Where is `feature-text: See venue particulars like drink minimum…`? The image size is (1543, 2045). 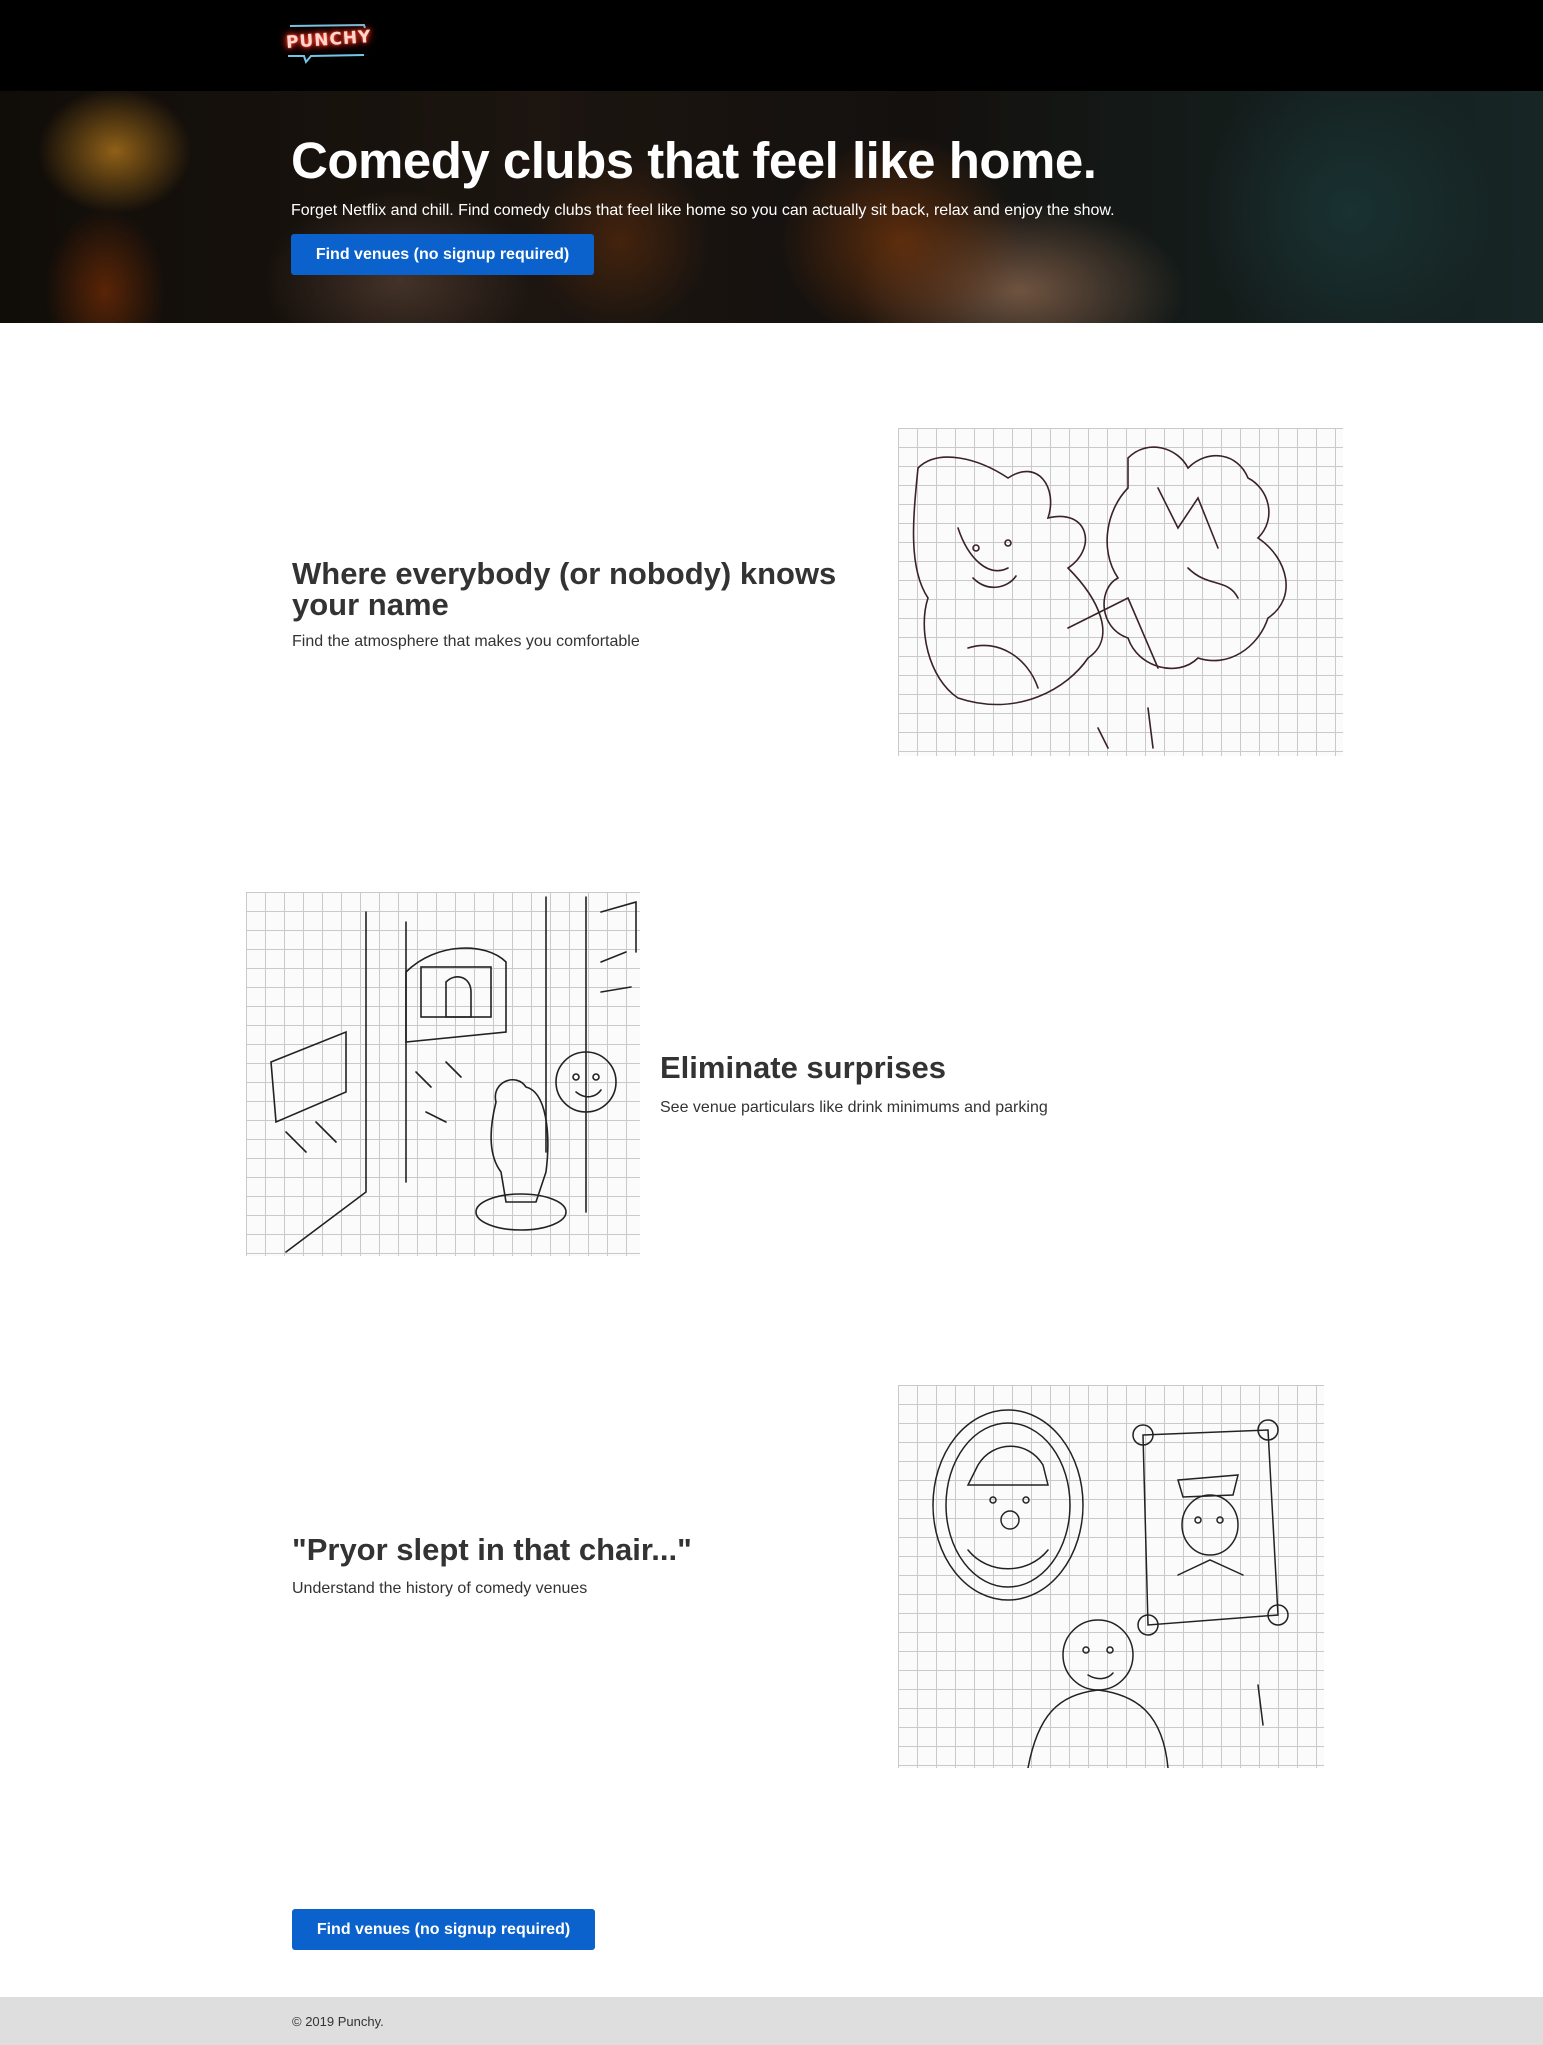 feature-text: See venue particulars like drink minimum… is located at coordinates (854, 1107).